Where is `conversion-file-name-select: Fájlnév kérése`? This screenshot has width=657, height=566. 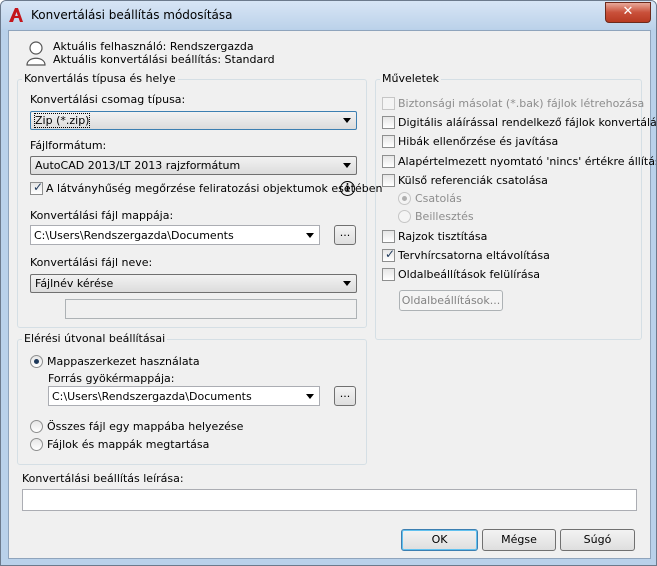
conversion-file-name-select: Fájlnév kérése is located at coordinates (193, 283).